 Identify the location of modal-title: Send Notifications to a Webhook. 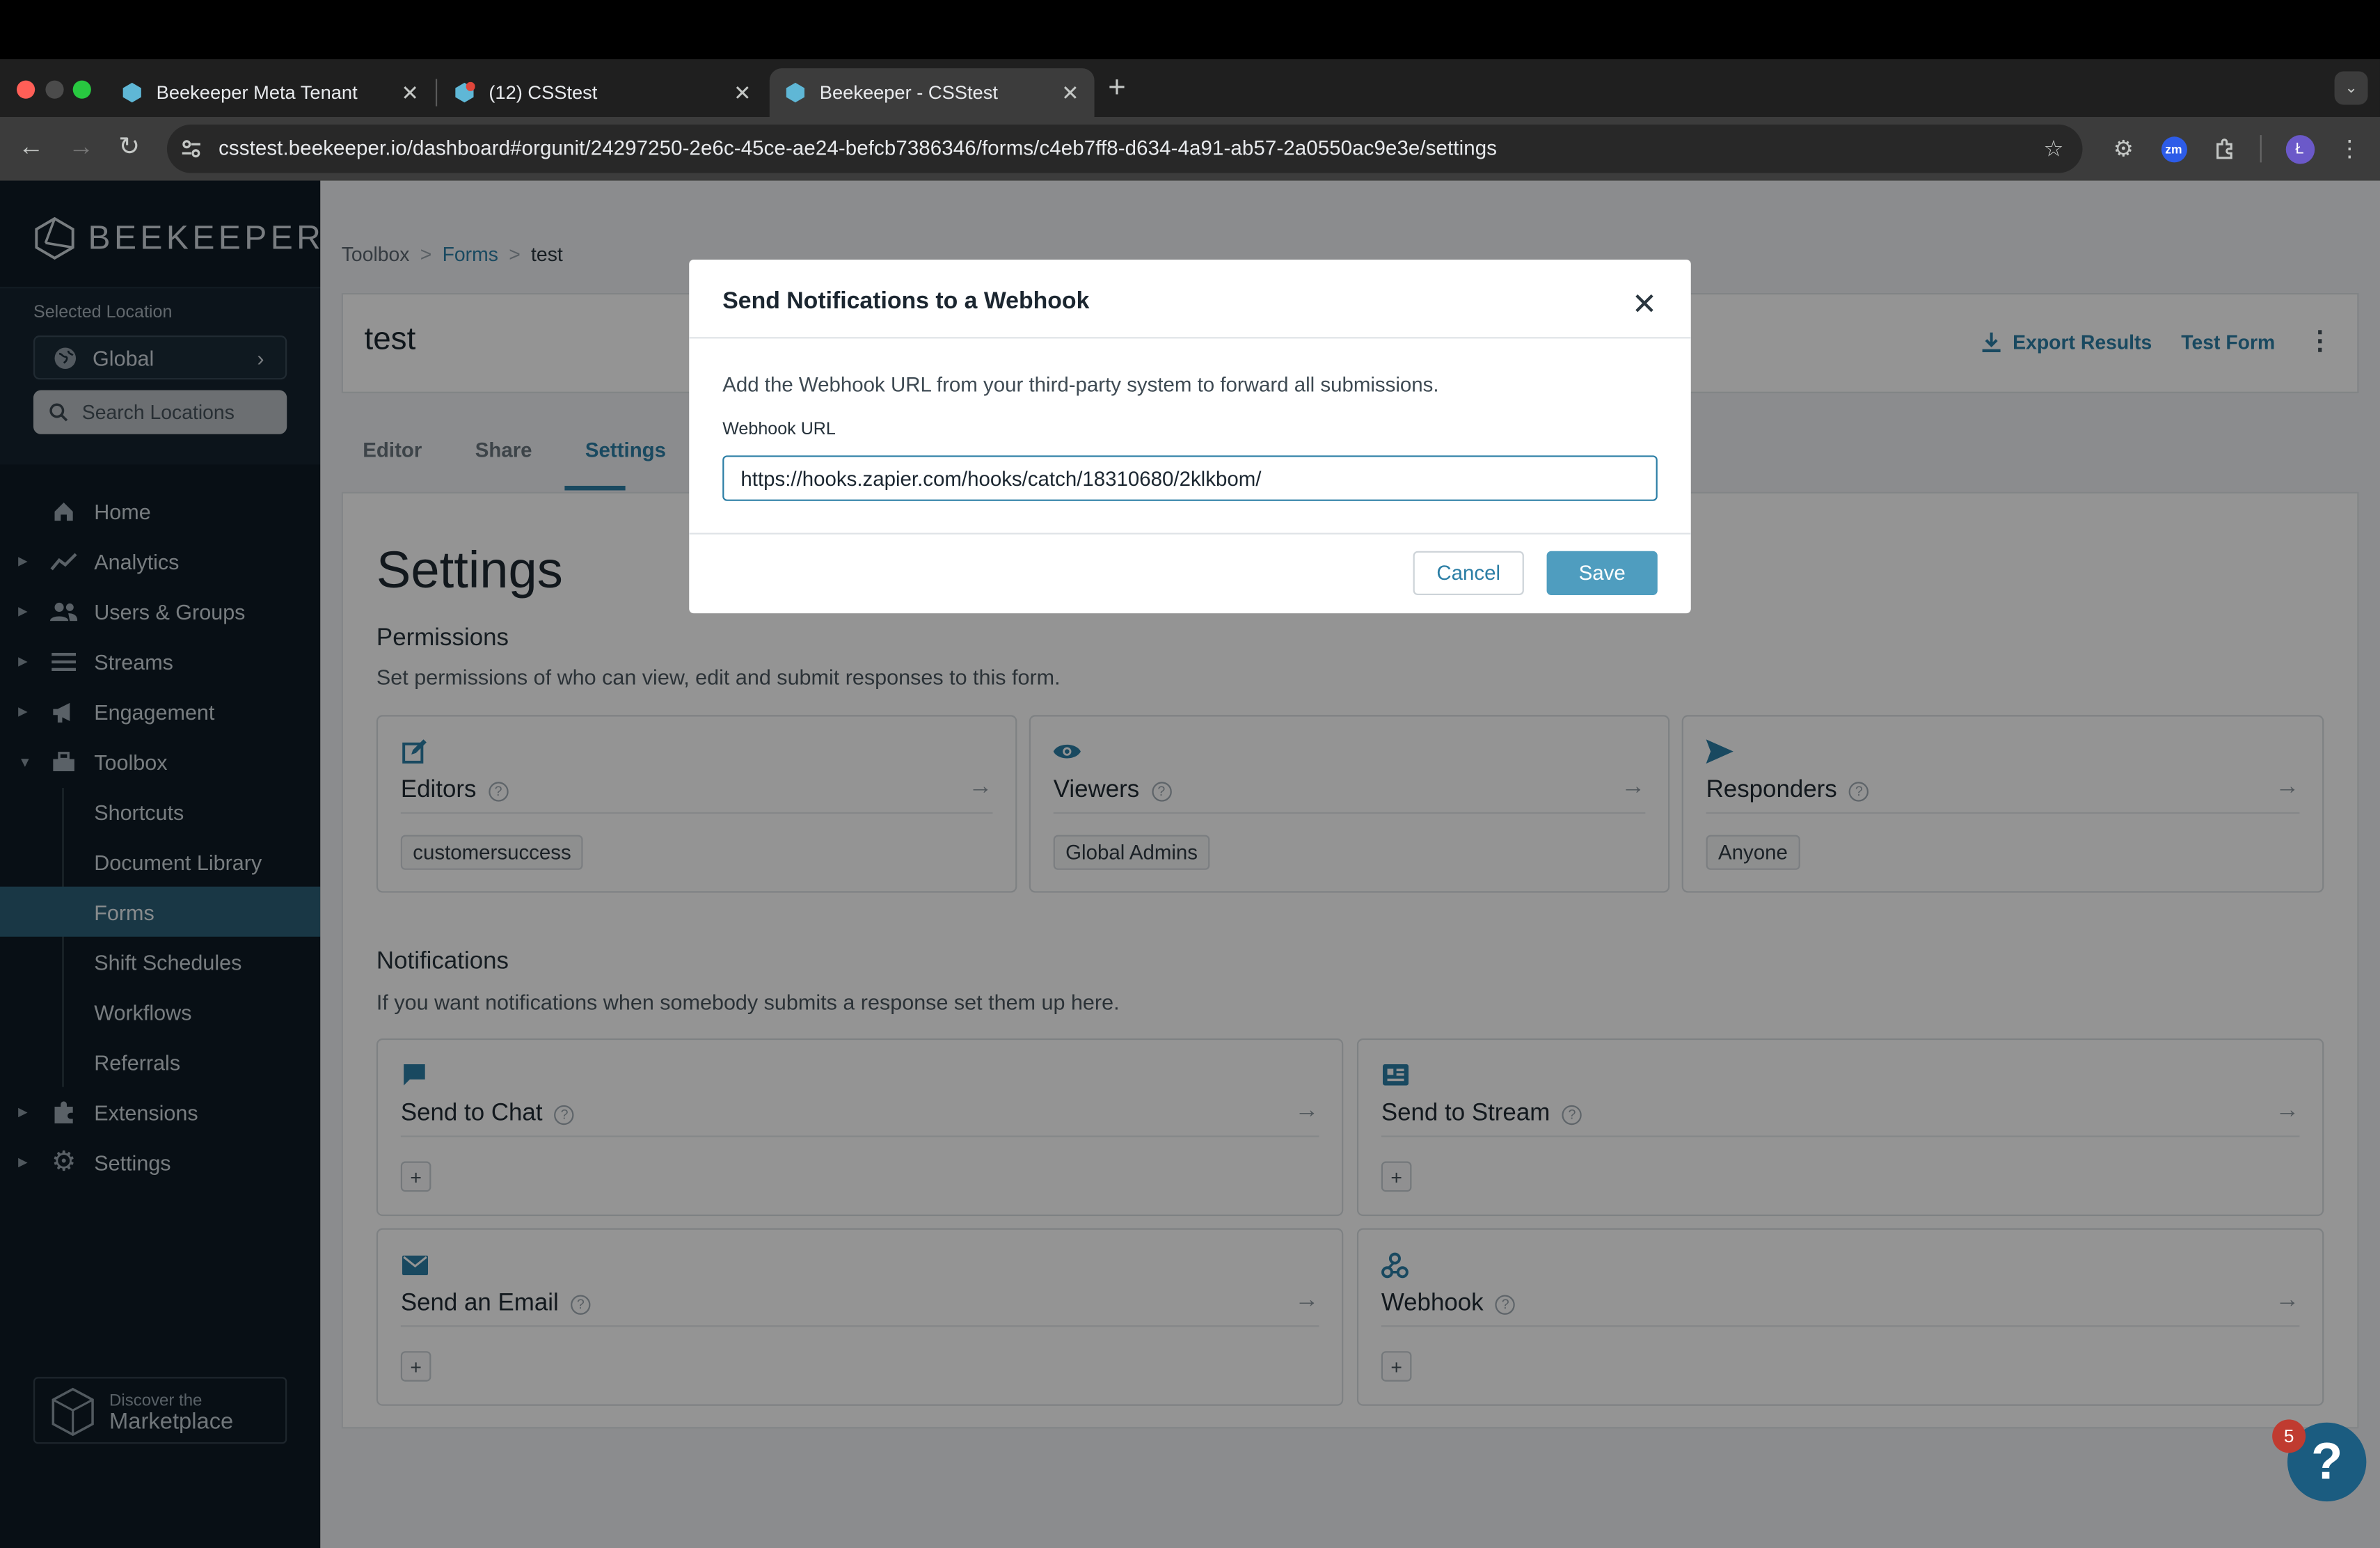
(906, 301).